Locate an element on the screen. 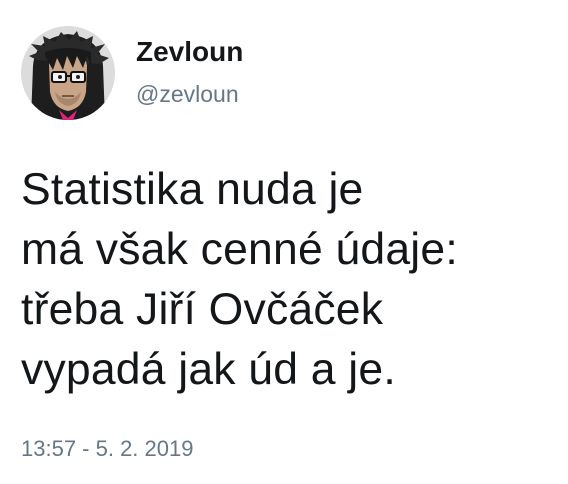  avatar is located at coordinates (68, 73).